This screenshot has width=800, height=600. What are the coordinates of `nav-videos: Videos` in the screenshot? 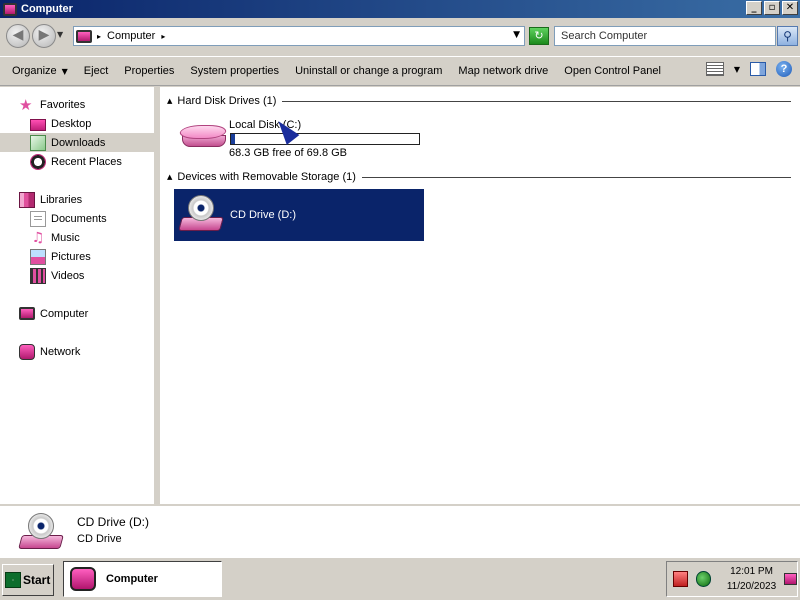 It's located at (78, 275).